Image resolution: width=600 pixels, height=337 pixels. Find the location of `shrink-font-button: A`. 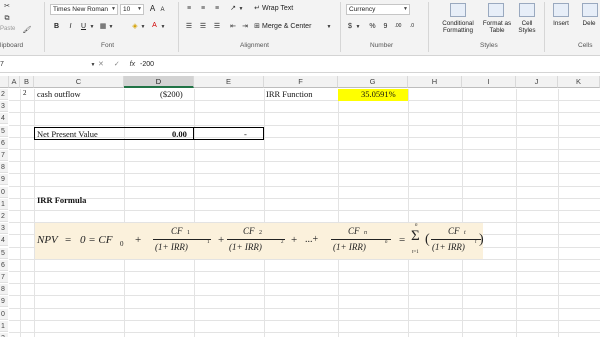

shrink-font-button: A is located at coordinates (162, 10).